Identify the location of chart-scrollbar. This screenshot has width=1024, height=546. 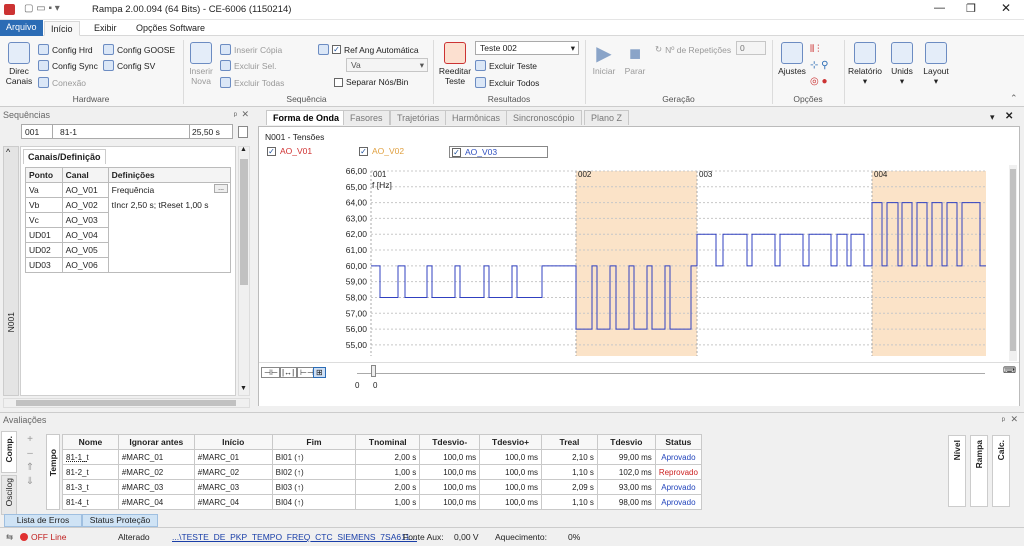
(1013, 263).